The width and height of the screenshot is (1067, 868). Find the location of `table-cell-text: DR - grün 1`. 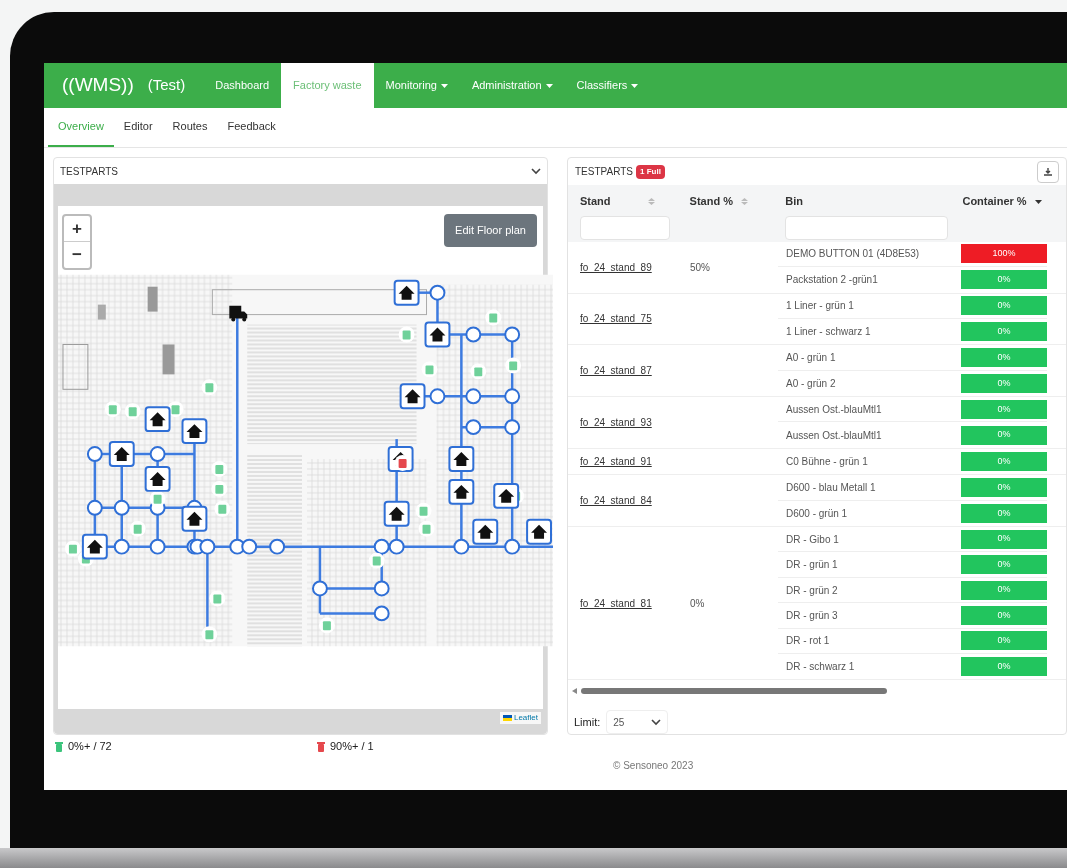

table-cell-text: DR - grün 1 is located at coordinates (812, 565).